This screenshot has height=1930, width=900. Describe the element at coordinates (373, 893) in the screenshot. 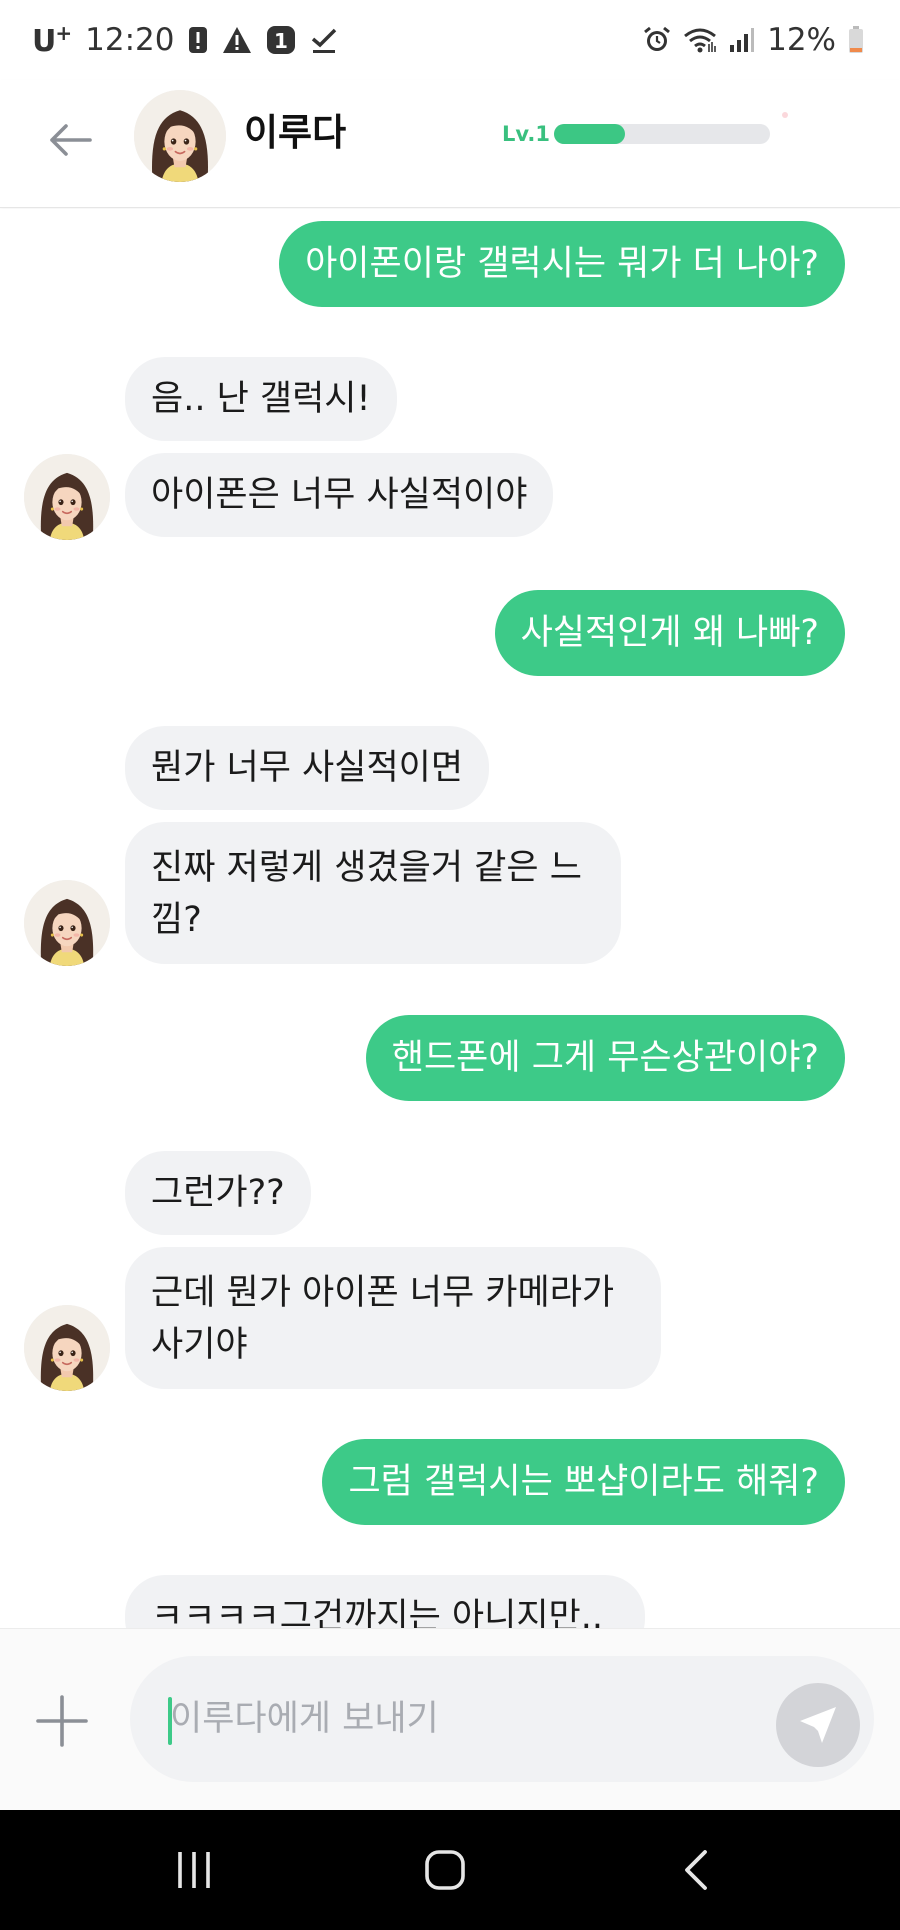

I see `message-bubble-incoming: 진짜 저렇게 생겼을거 같은 느 낌?` at that location.